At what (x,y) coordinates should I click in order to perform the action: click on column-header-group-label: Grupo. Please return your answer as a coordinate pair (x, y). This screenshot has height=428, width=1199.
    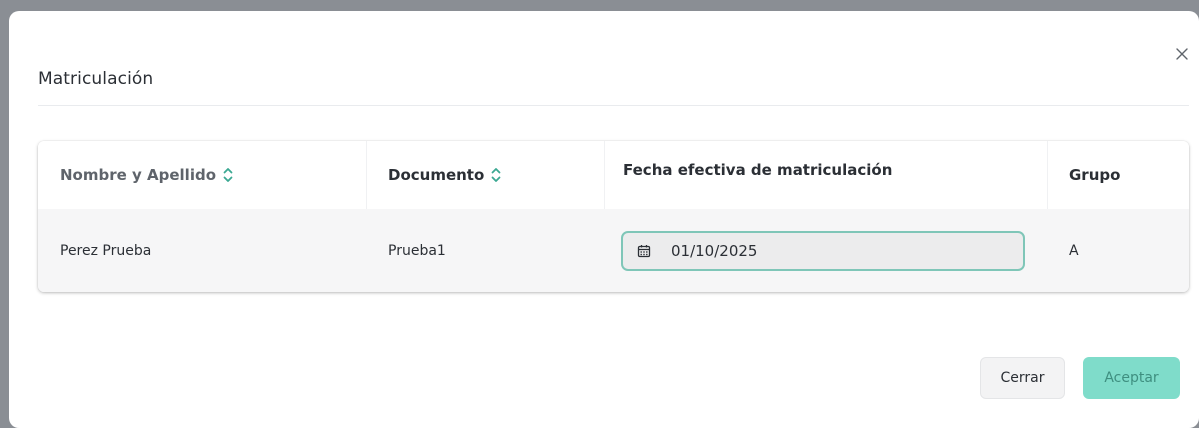
    Looking at the image, I should click on (1095, 175).